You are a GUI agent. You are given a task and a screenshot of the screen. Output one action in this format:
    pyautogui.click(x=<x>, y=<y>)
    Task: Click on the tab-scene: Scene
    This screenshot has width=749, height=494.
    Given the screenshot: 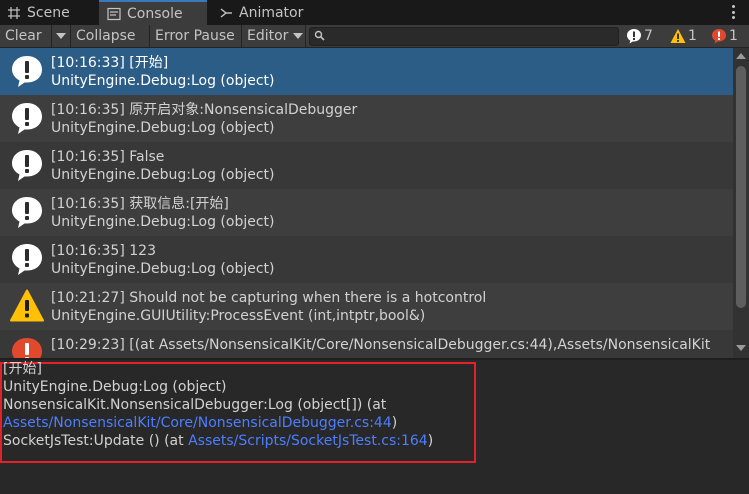 What is the action you would take?
    pyautogui.click(x=52, y=12)
    